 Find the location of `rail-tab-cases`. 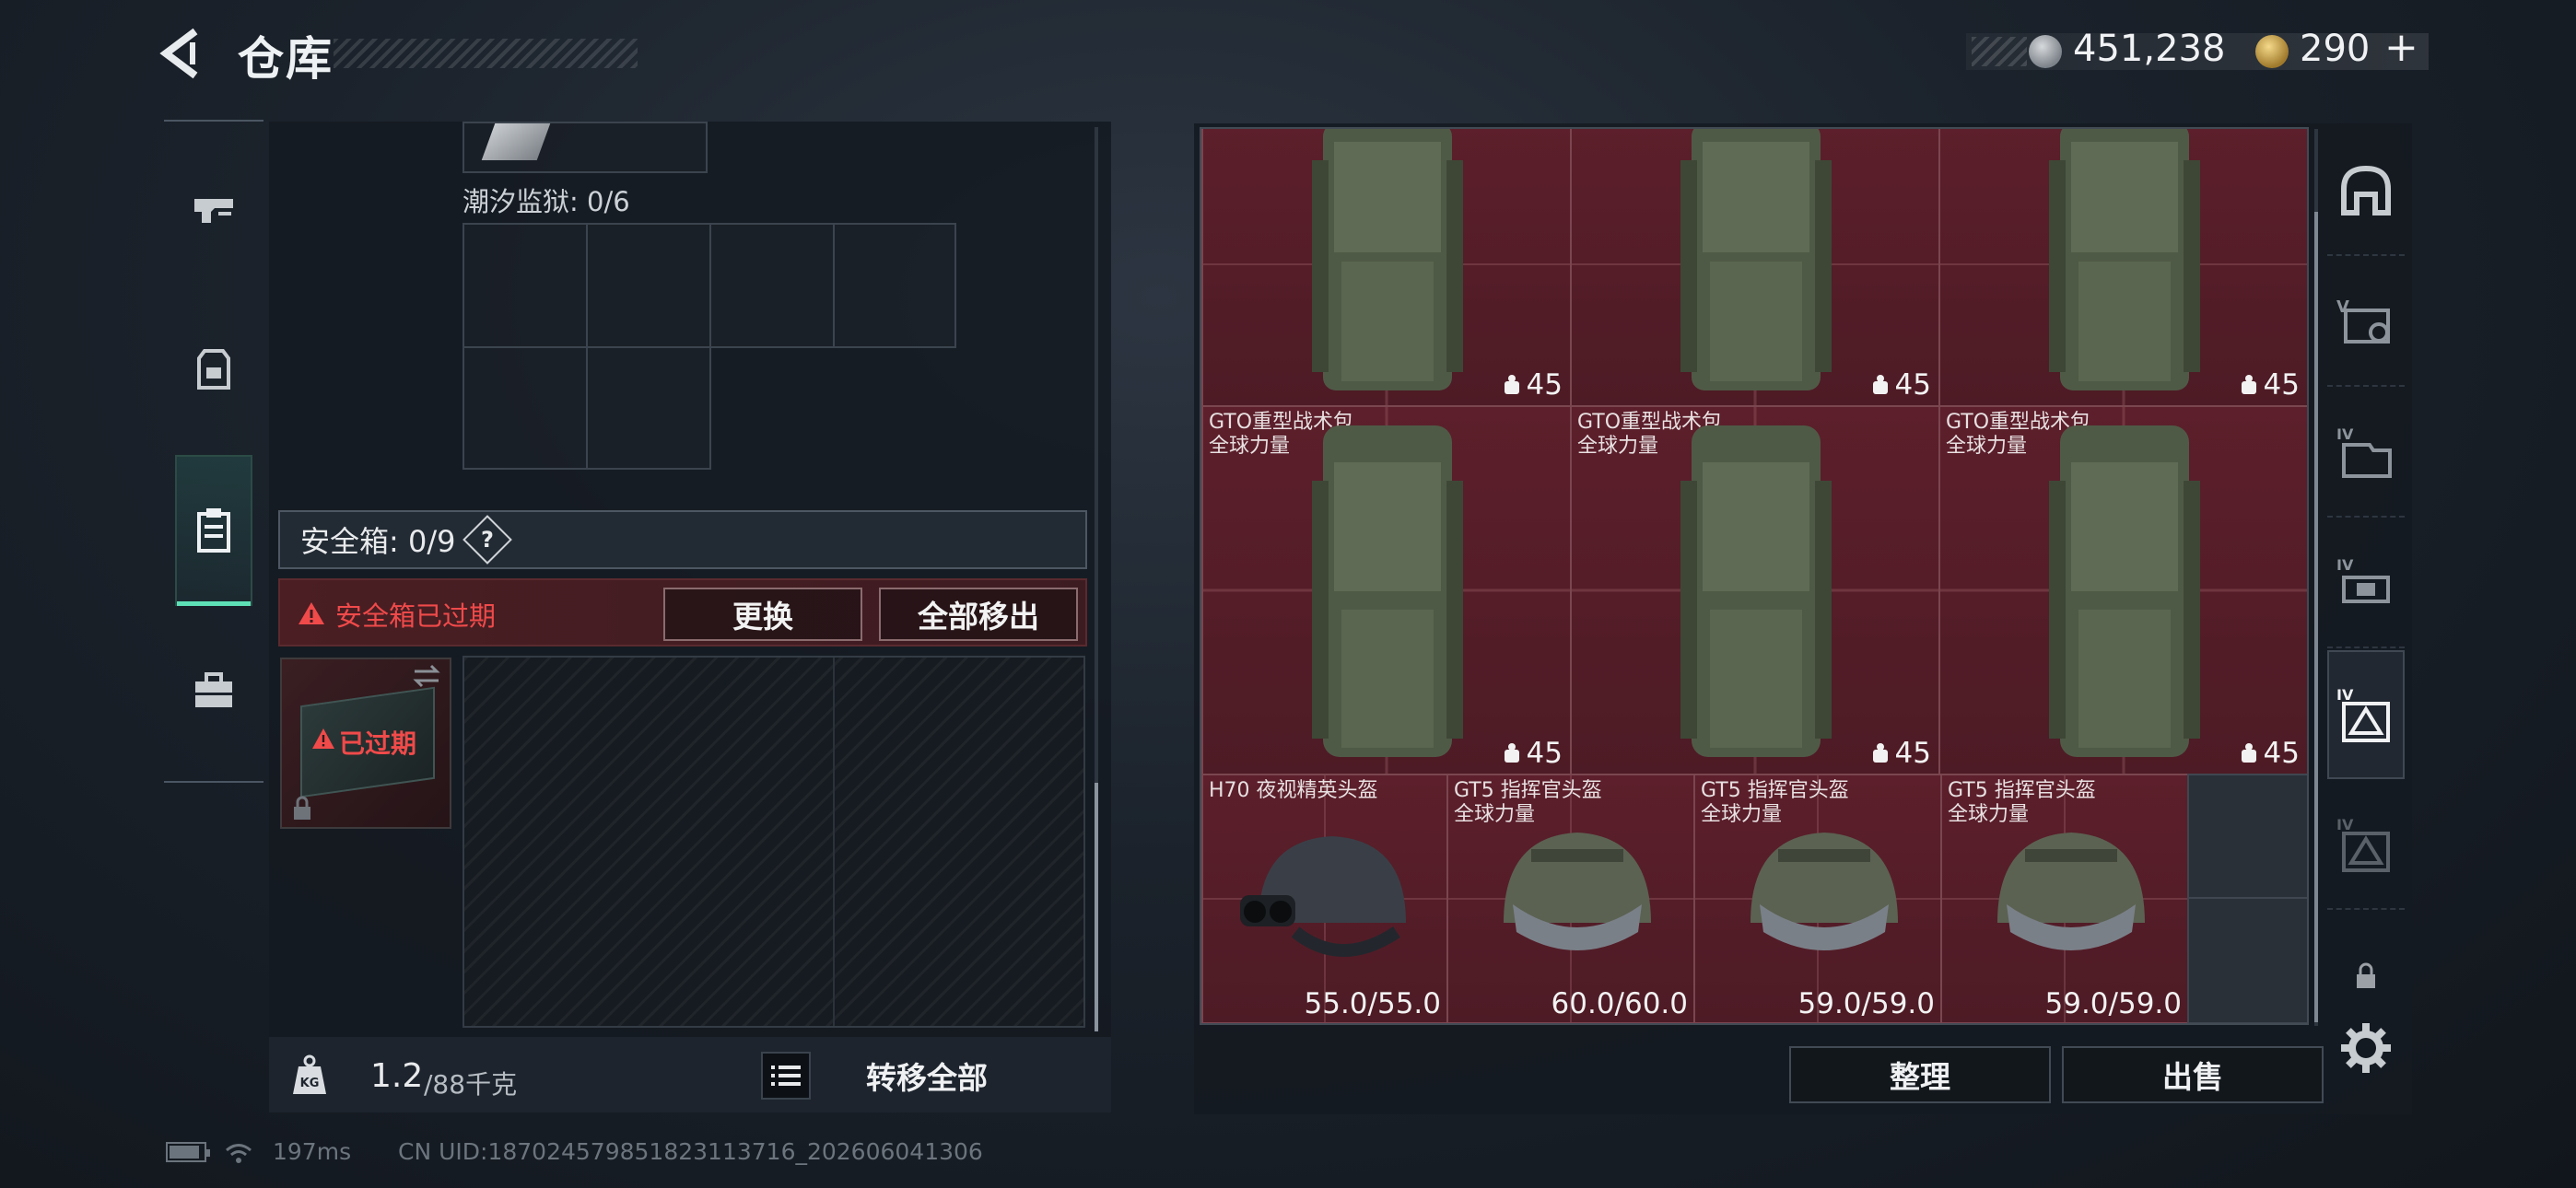

rail-tab-cases is located at coordinates (213, 690).